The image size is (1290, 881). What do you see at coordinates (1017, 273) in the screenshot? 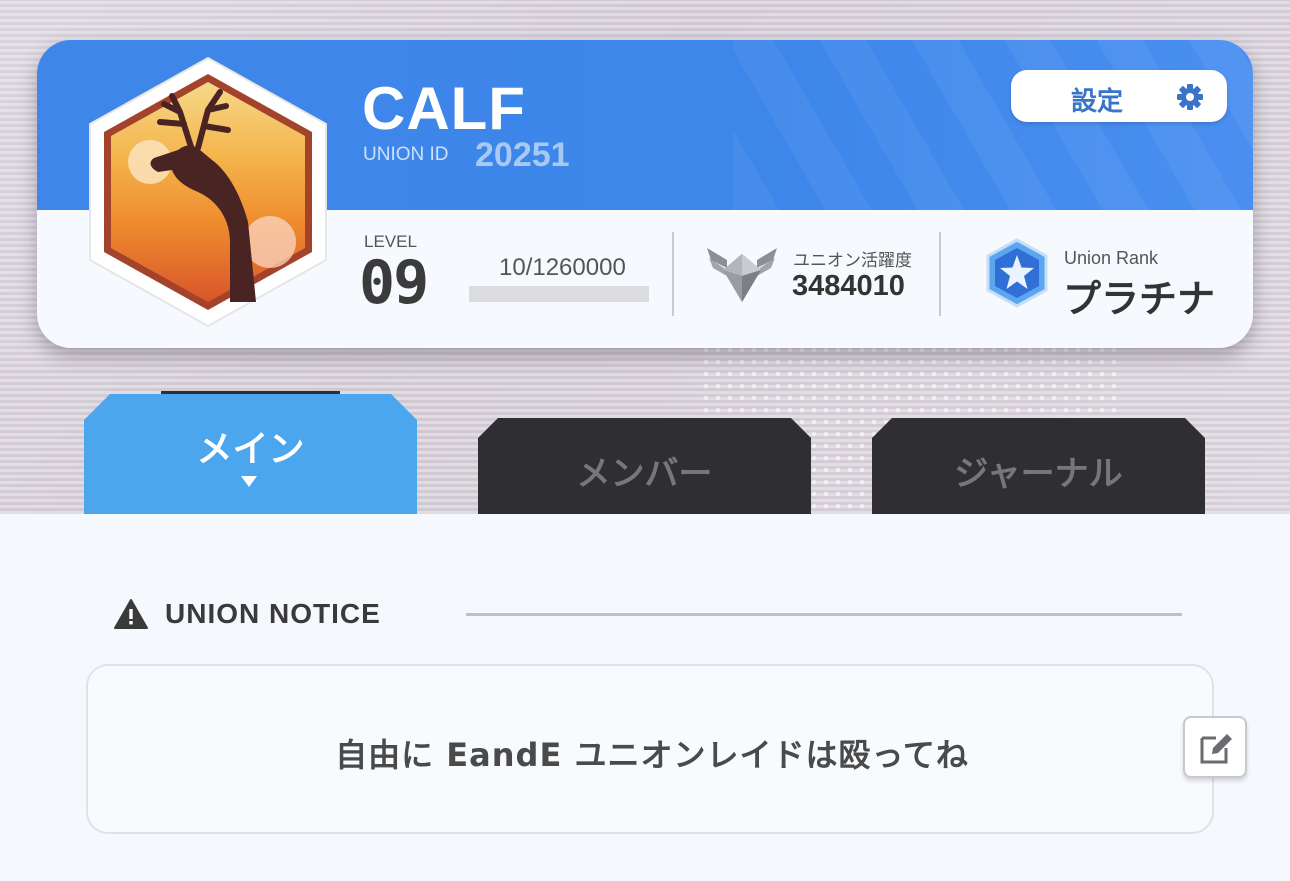
I see `platinum-star-icon` at bounding box center [1017, 273].